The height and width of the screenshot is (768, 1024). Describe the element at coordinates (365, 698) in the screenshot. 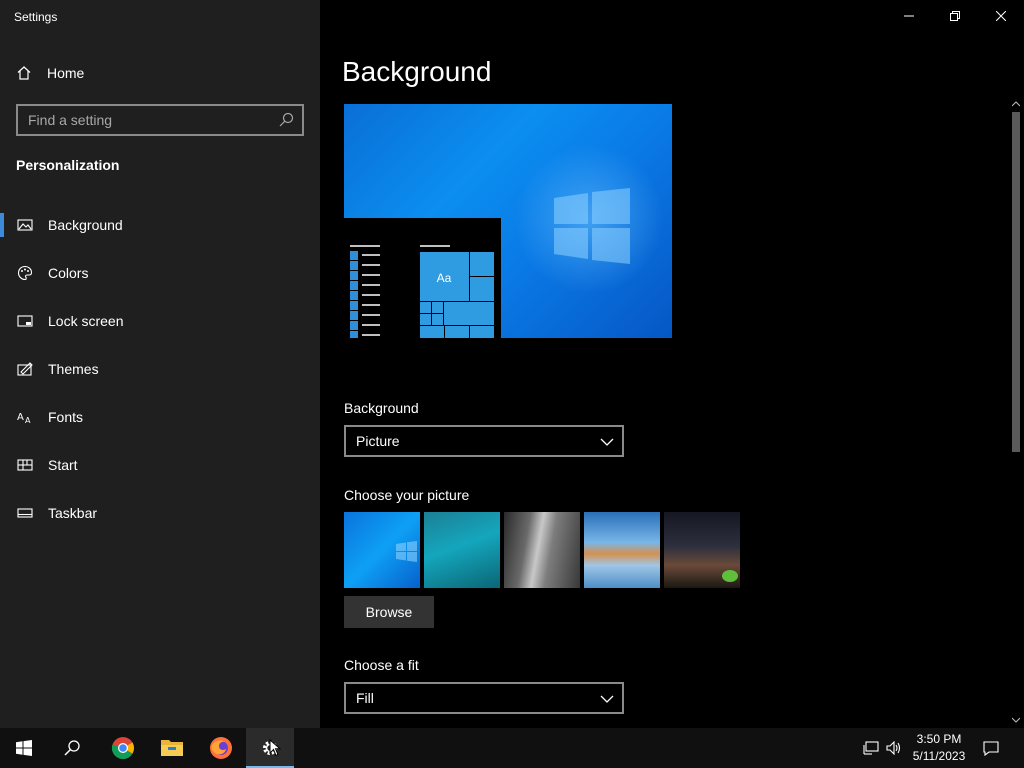

I see `fit-dropdown-value: Fill` at that location.